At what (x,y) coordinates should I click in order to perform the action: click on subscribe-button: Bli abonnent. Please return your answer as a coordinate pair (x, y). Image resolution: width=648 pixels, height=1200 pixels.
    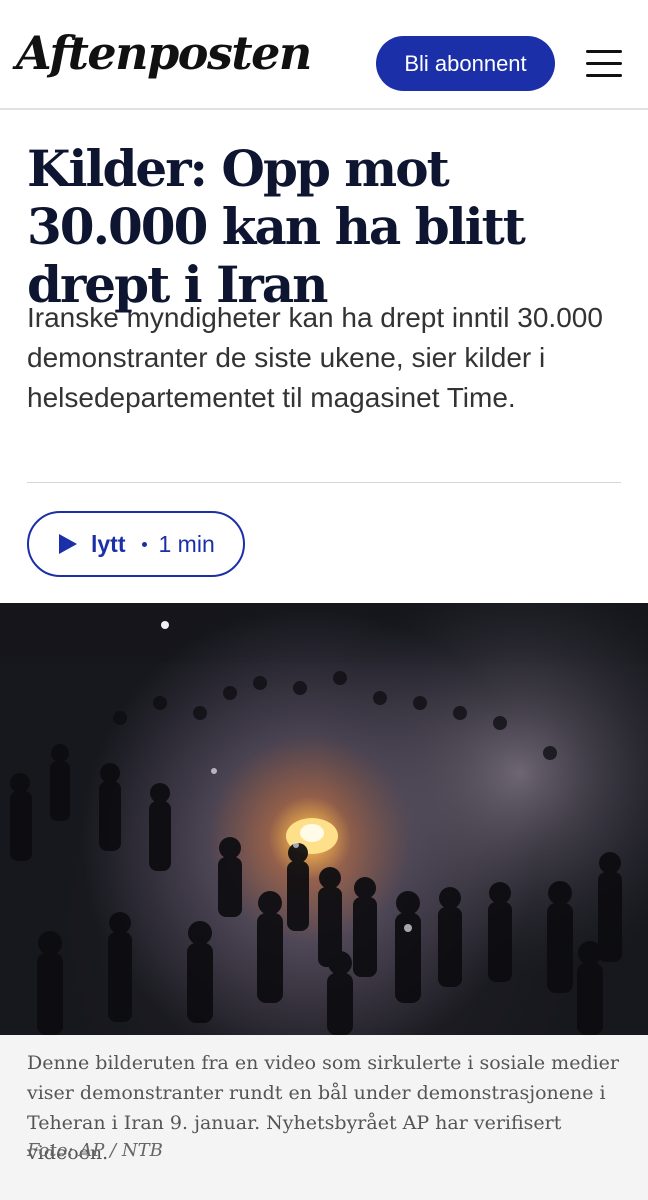
    Looking at the image, I should click on (465, 63).